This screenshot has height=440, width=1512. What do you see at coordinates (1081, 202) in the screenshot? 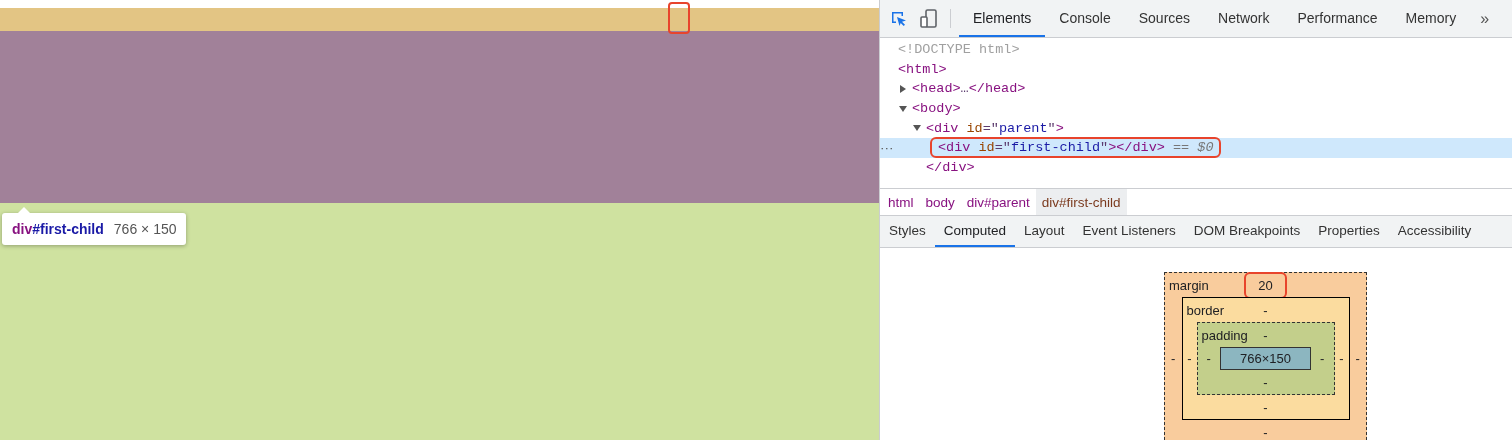
I see `breadcrumb: div#first-child` at bounding box center [1081, 202].